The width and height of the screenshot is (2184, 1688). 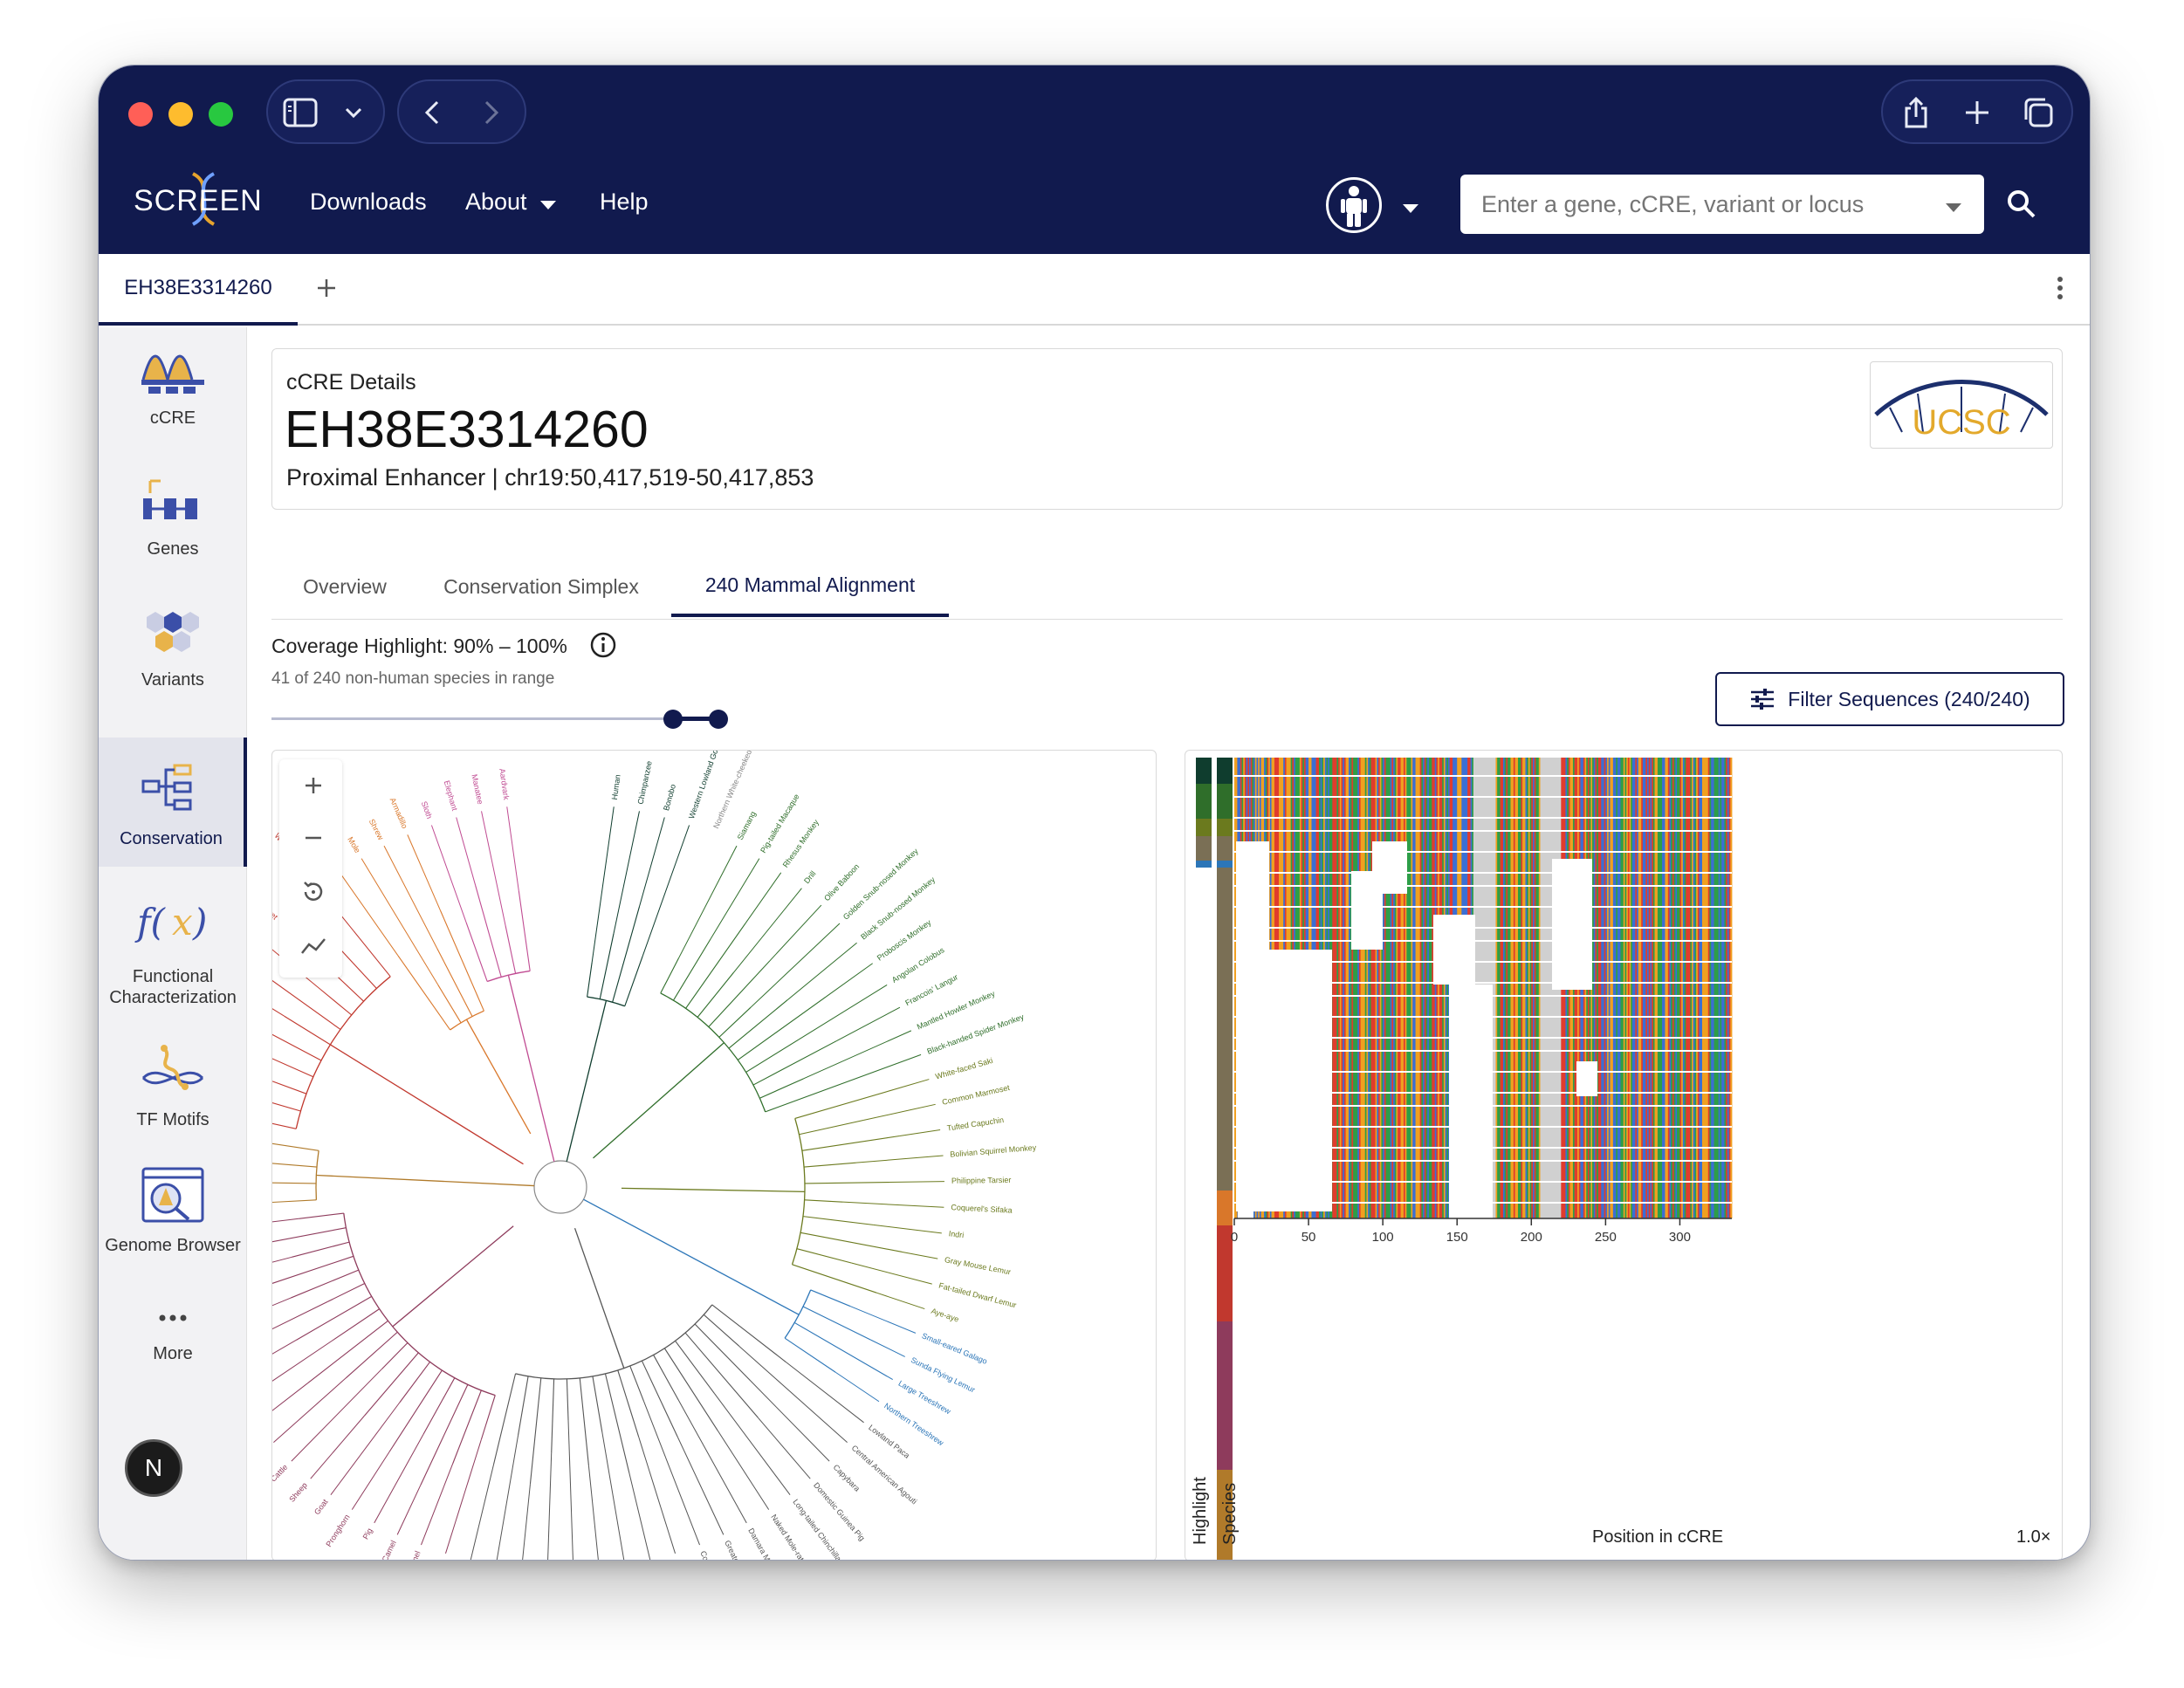 What do you see at coordinates (963, 1069) in the screenshot?
I see `species-label: White-faced Saki` at bounding box center [963, 1069].